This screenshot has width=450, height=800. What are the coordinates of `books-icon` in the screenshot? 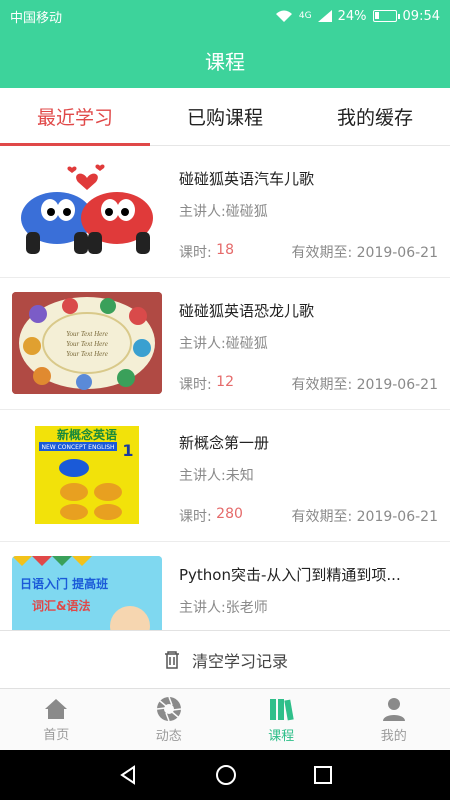 It's located at (282, 709).